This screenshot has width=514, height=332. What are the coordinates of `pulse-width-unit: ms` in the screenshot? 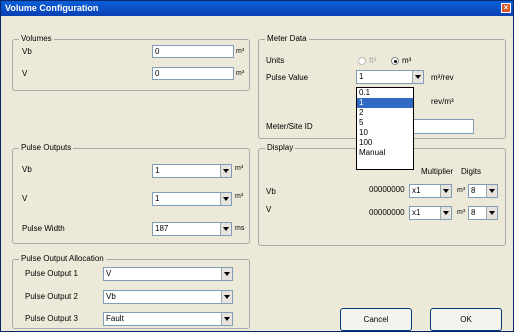 It's located at (240, 228).